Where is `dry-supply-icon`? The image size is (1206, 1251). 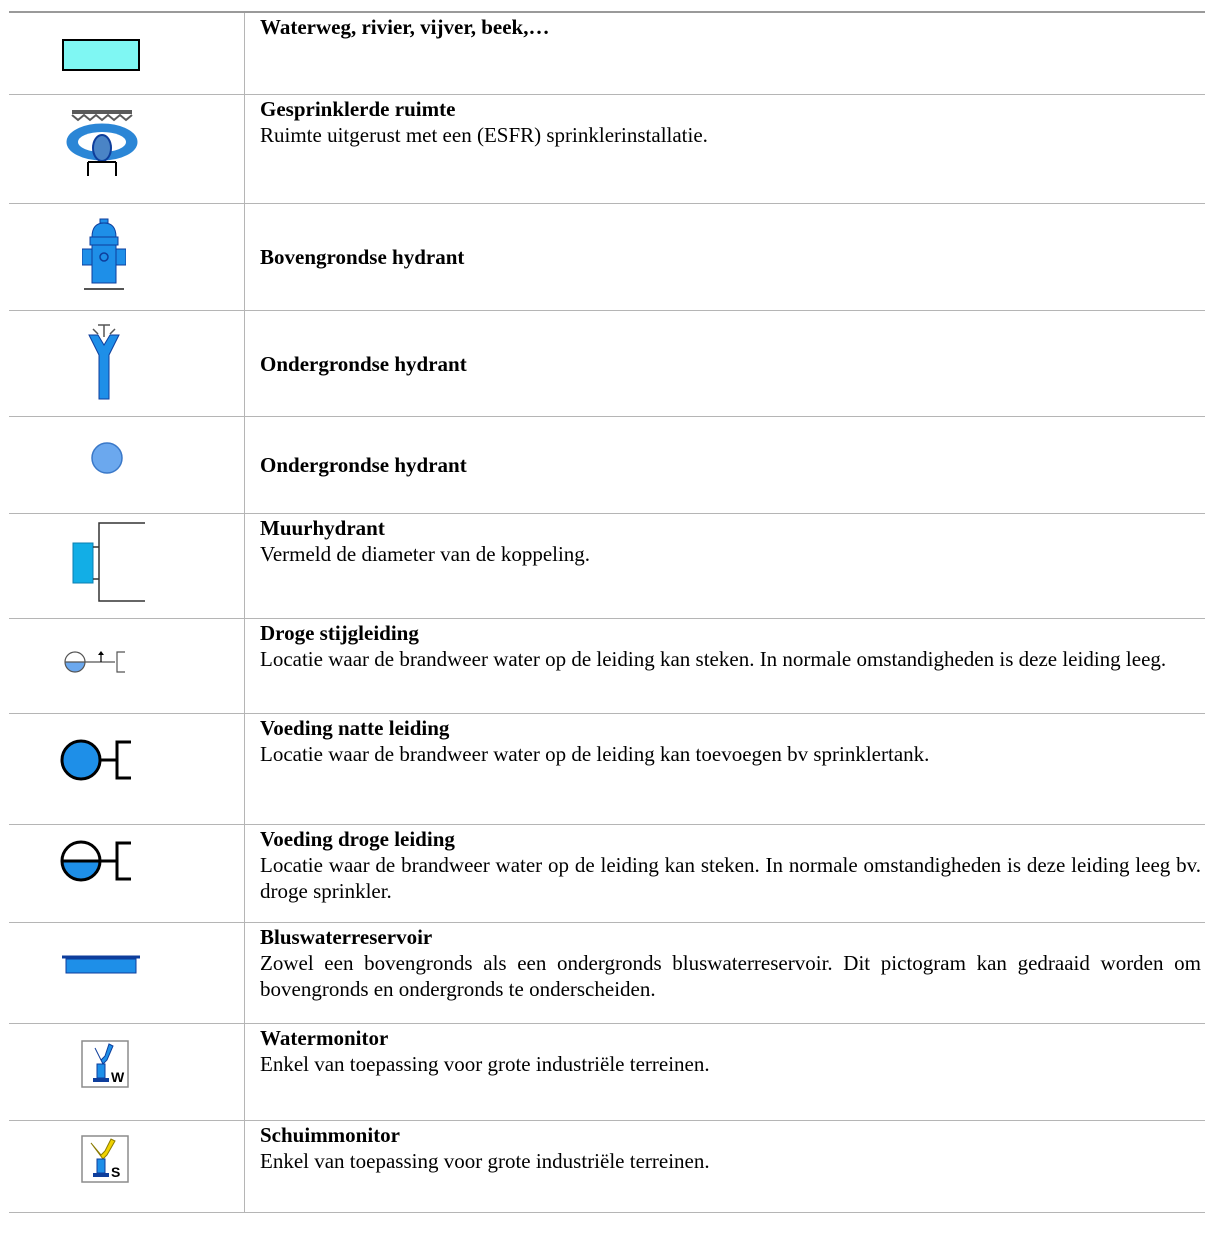 dry-supply-icon is located at coordinates (104, 861).